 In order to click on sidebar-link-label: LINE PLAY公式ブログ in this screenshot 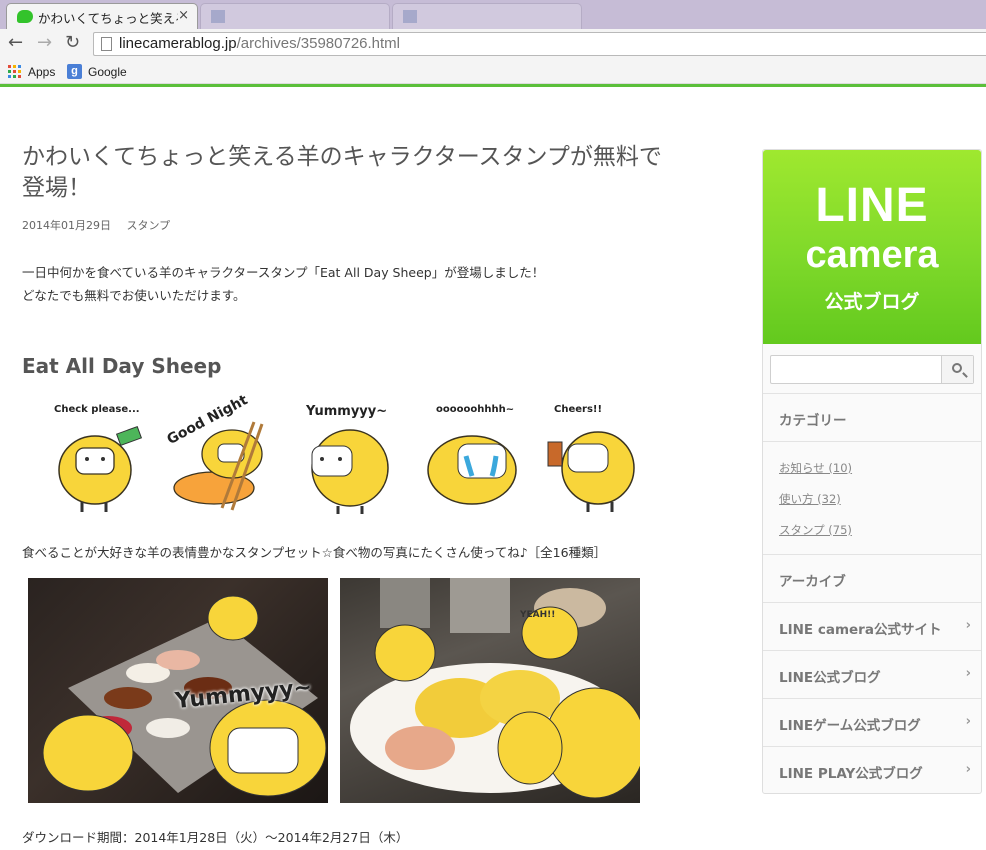, I will do `click(851, 774)`.